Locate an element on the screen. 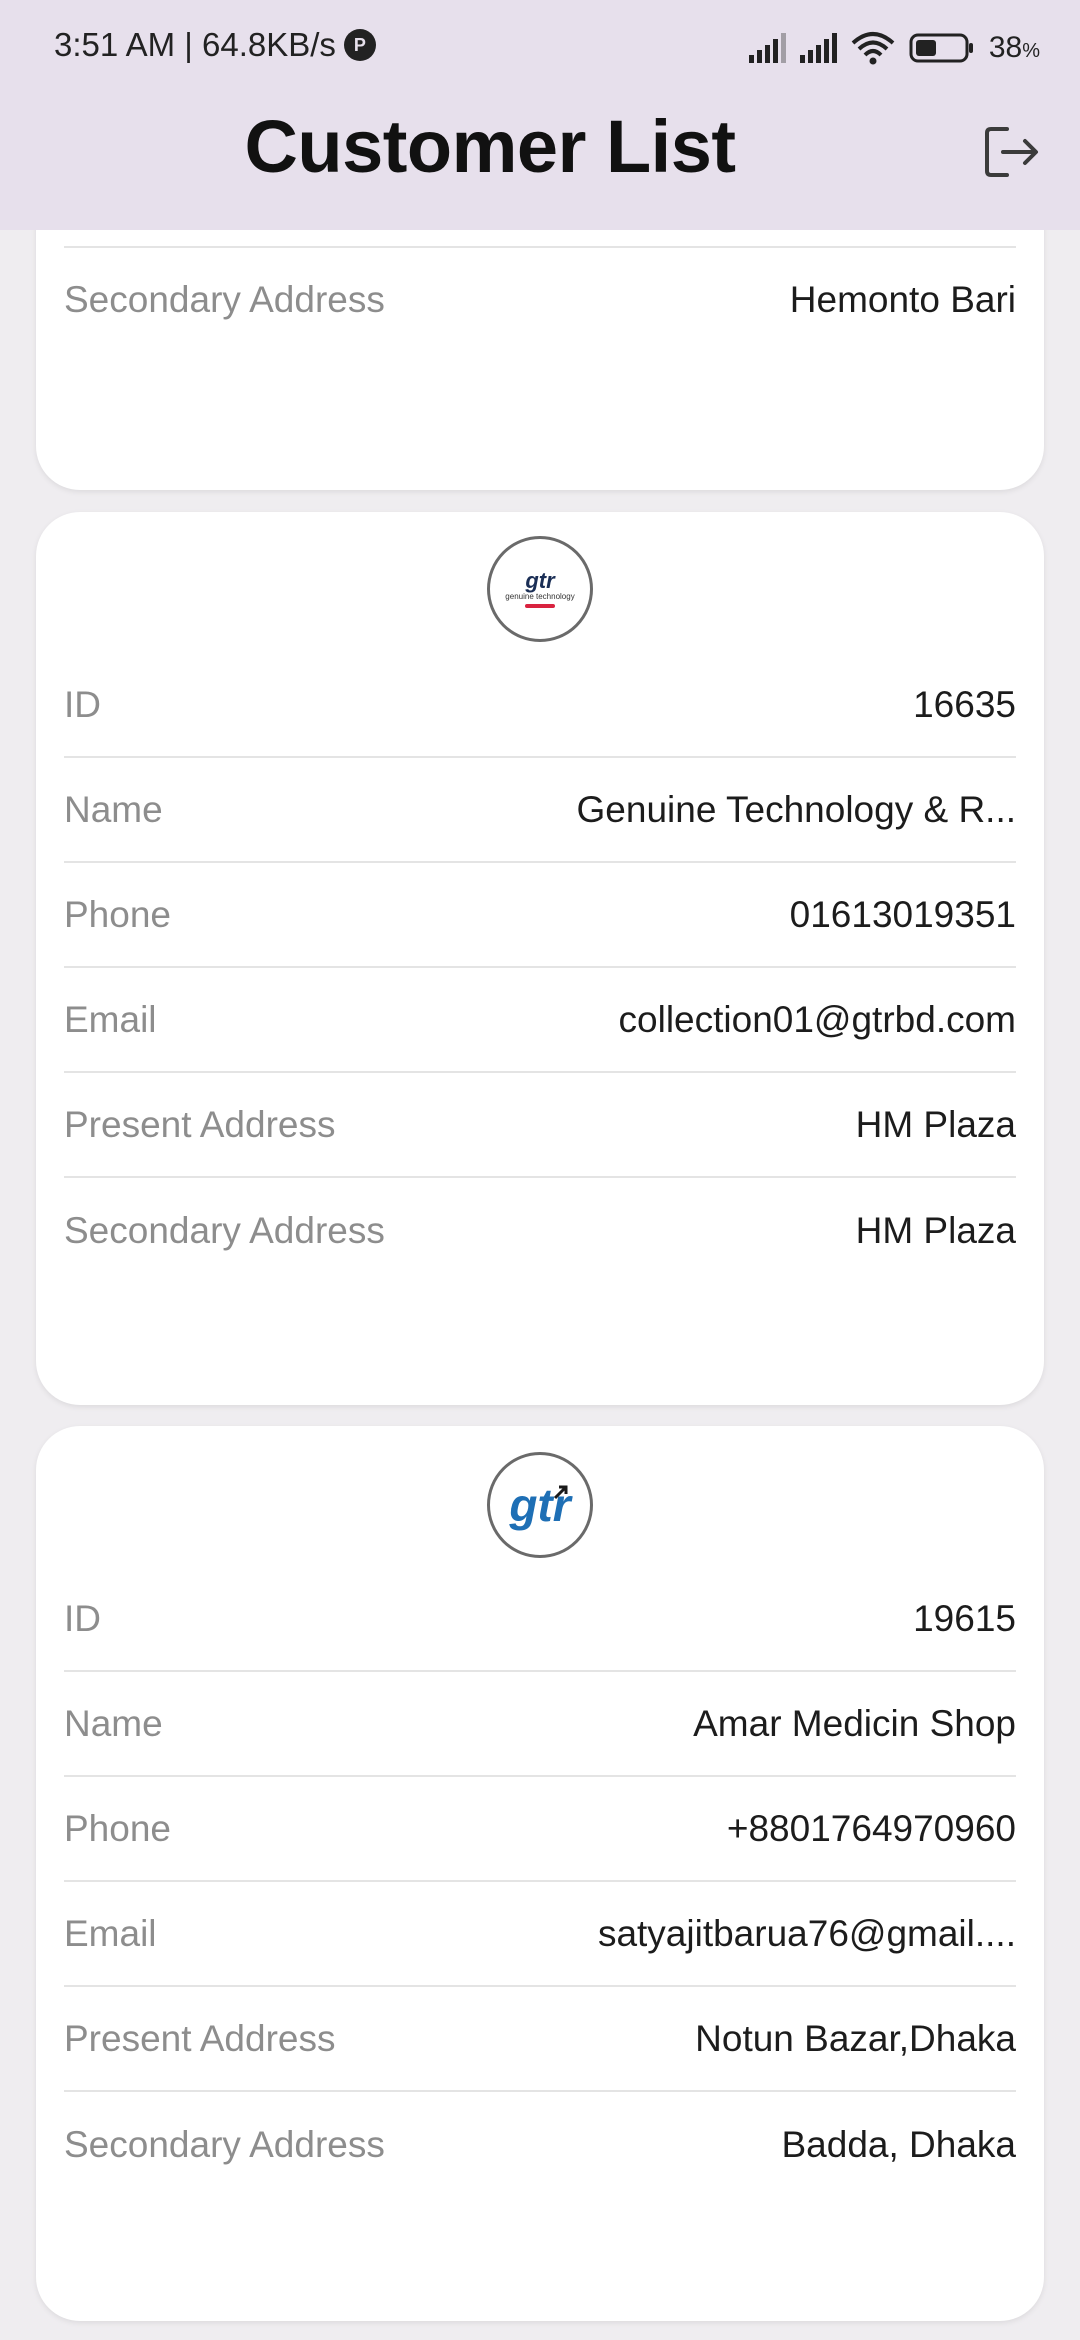 The height and width of the screenshot is (2340, 1080). detail-row-email: Email collection01@gtrbd.com is located at coordinates (540, 1020).